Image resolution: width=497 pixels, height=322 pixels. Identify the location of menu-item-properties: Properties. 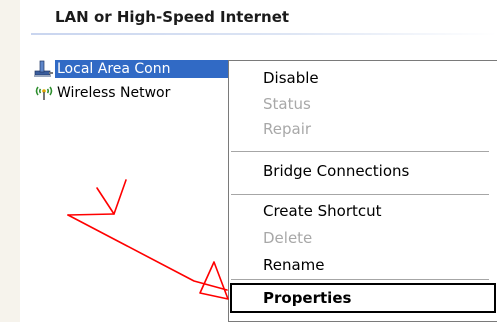
(307, 298).